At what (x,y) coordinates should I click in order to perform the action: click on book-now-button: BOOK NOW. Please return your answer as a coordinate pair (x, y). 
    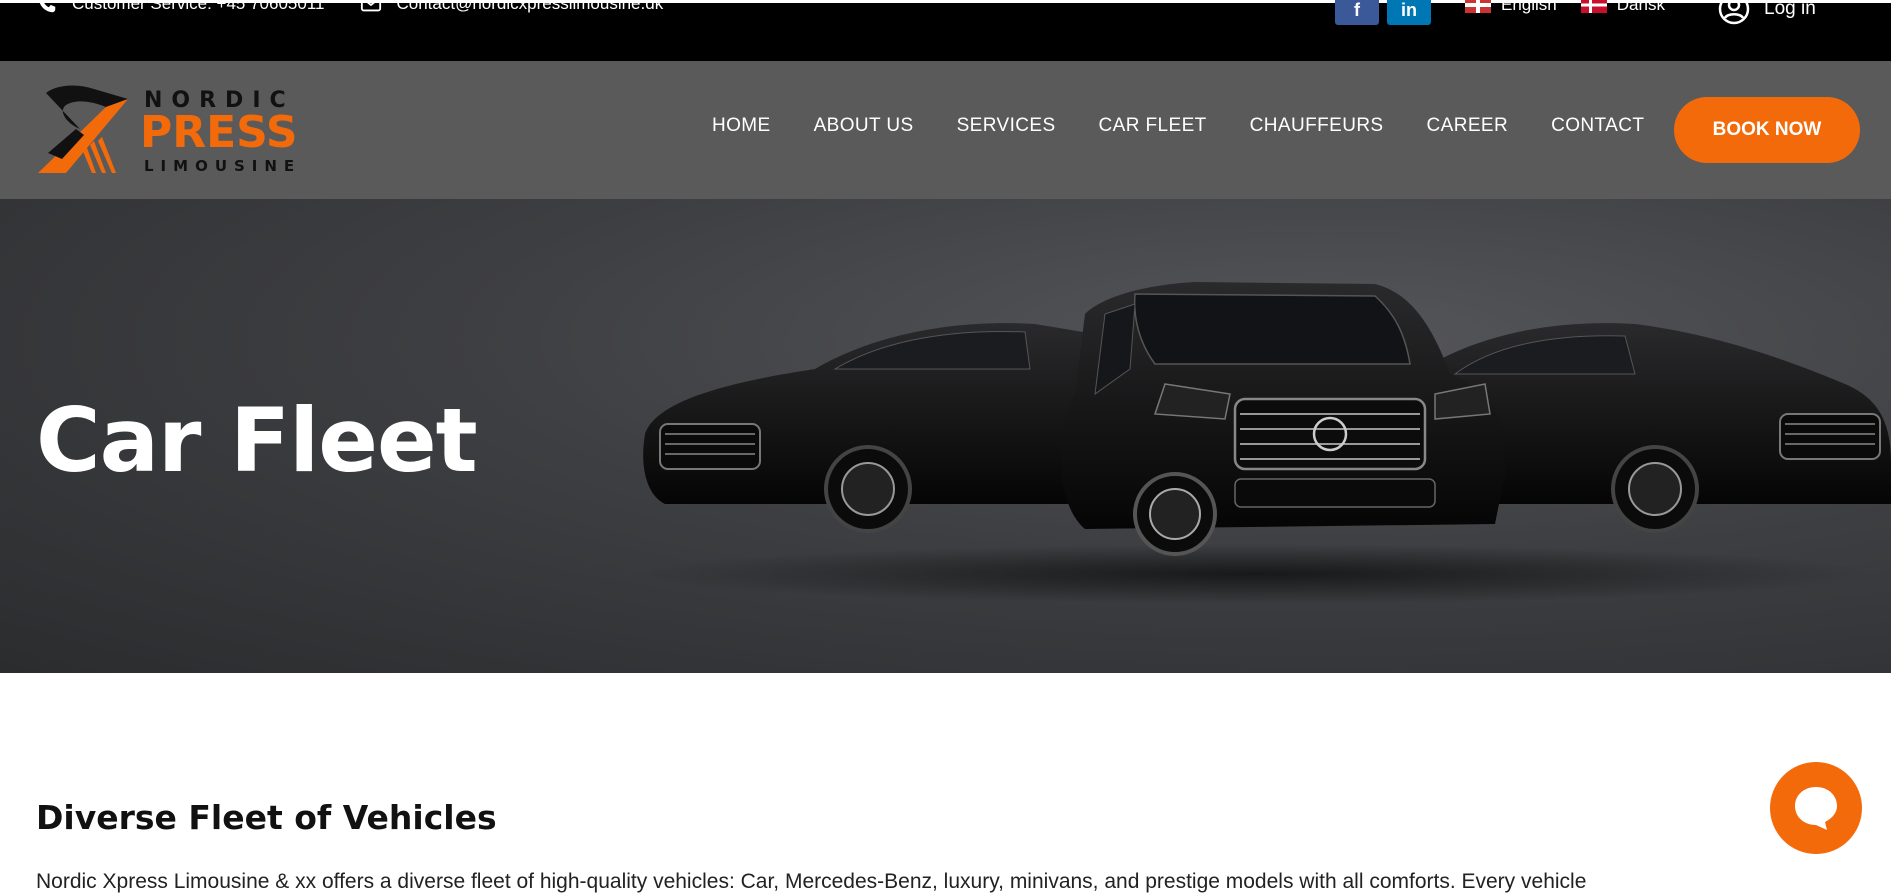
    Looking at the image, I should click on (1767, 130).